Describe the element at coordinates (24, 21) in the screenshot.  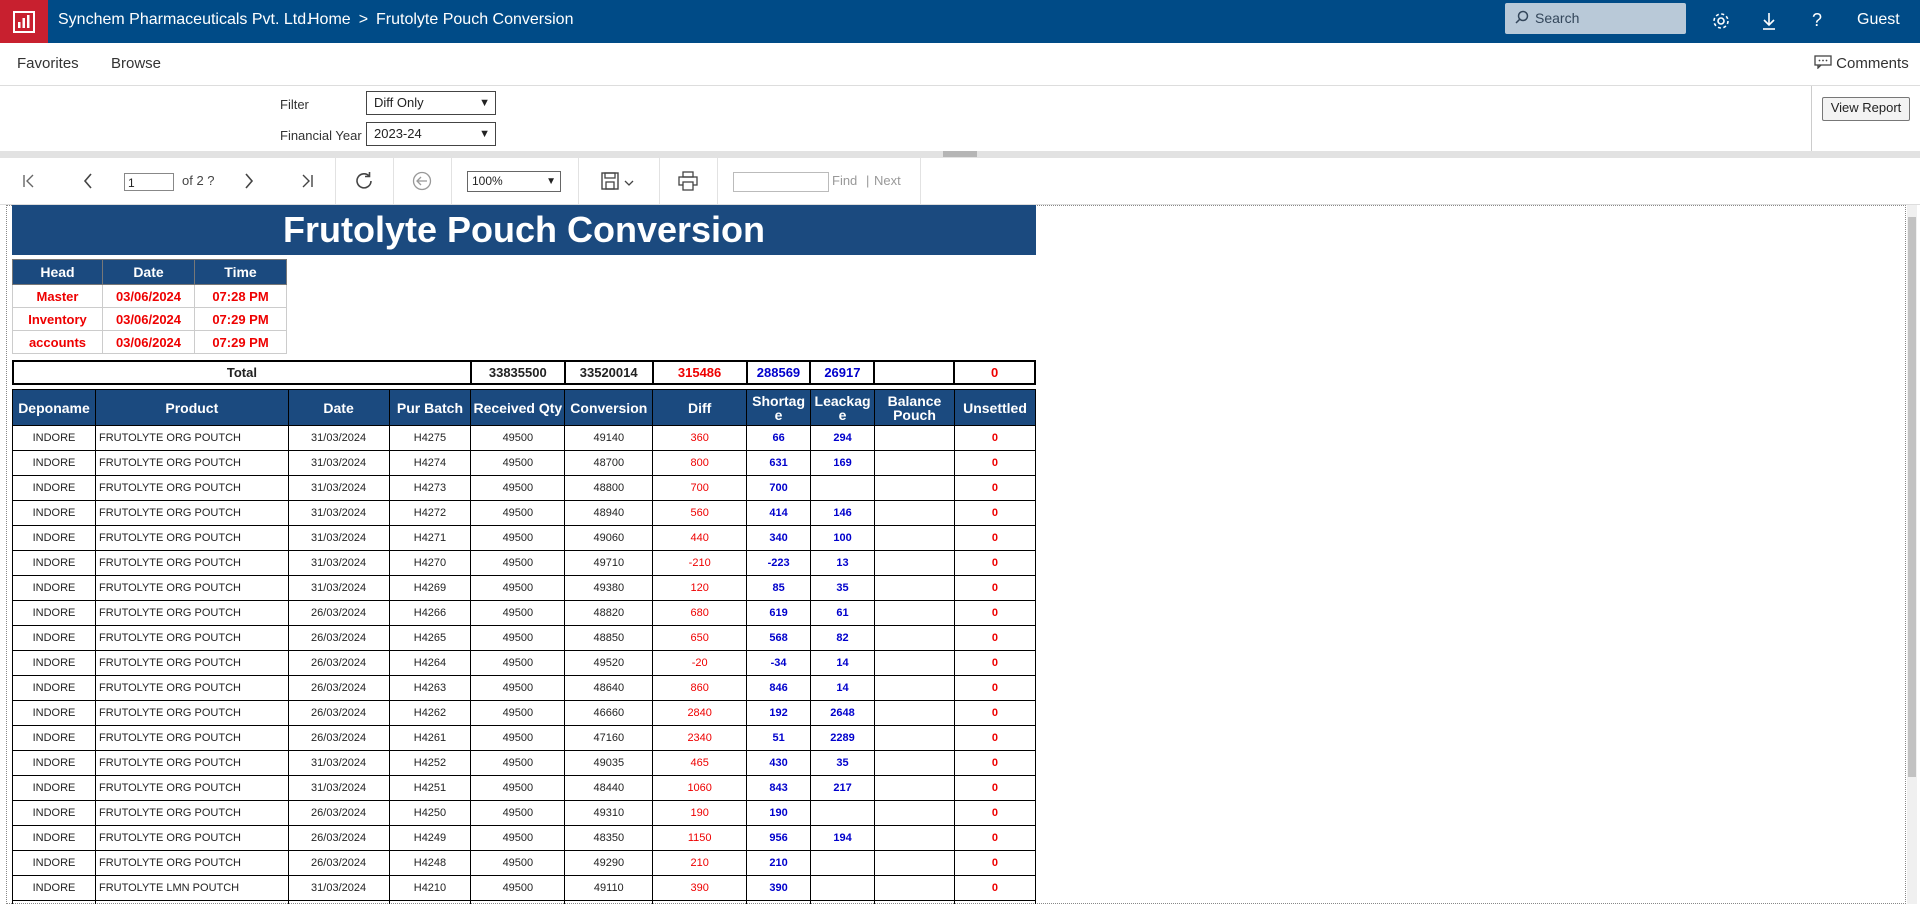
I see `logo-icon` at that location.